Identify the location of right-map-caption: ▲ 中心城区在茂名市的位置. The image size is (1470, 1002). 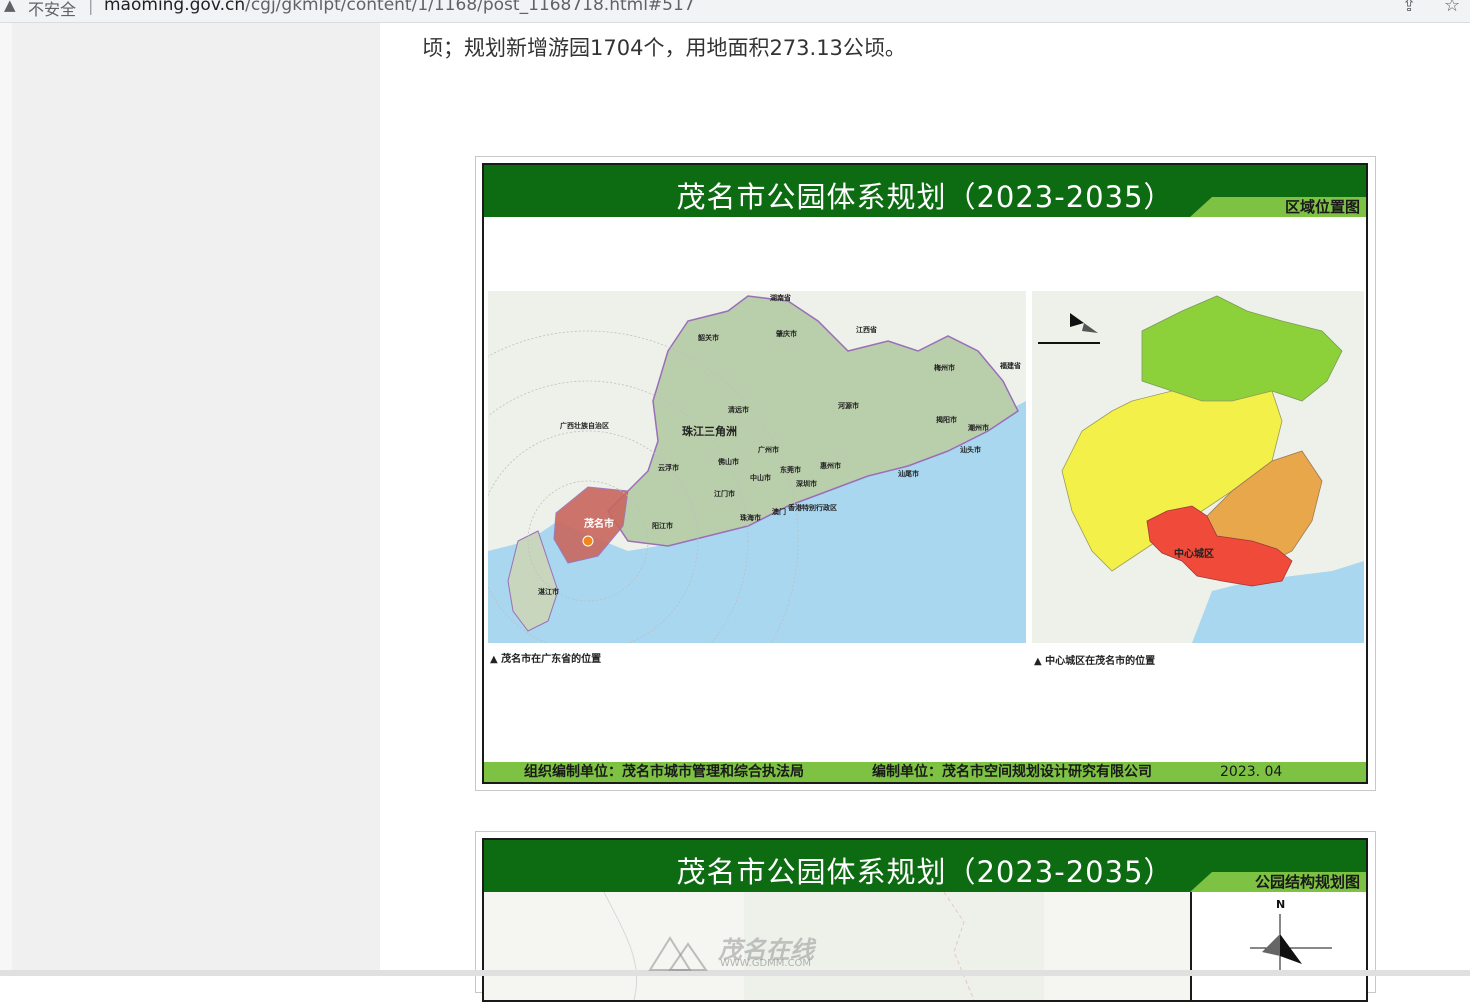
(1095, 661).